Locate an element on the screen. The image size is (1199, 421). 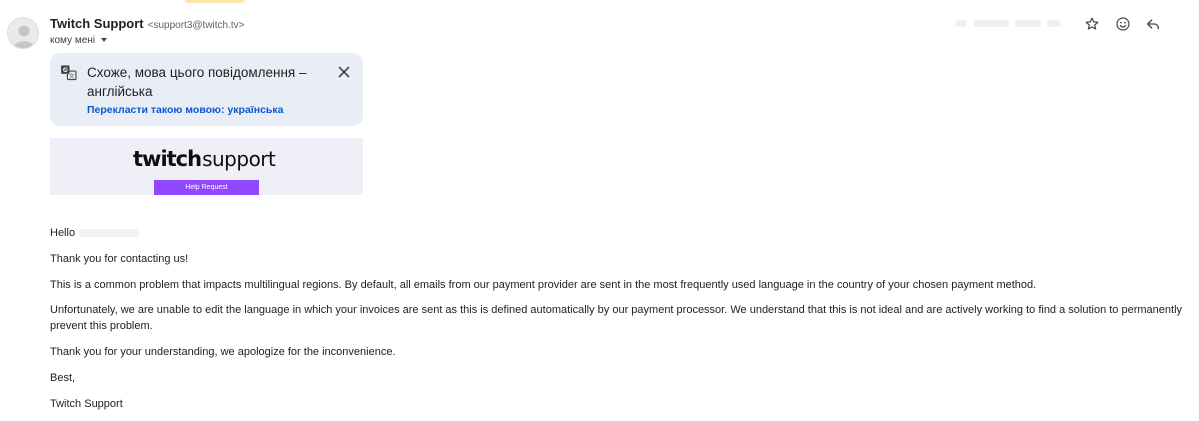
twitch-support-banner: twitch support Help Request is located at coordinates (206, 166).